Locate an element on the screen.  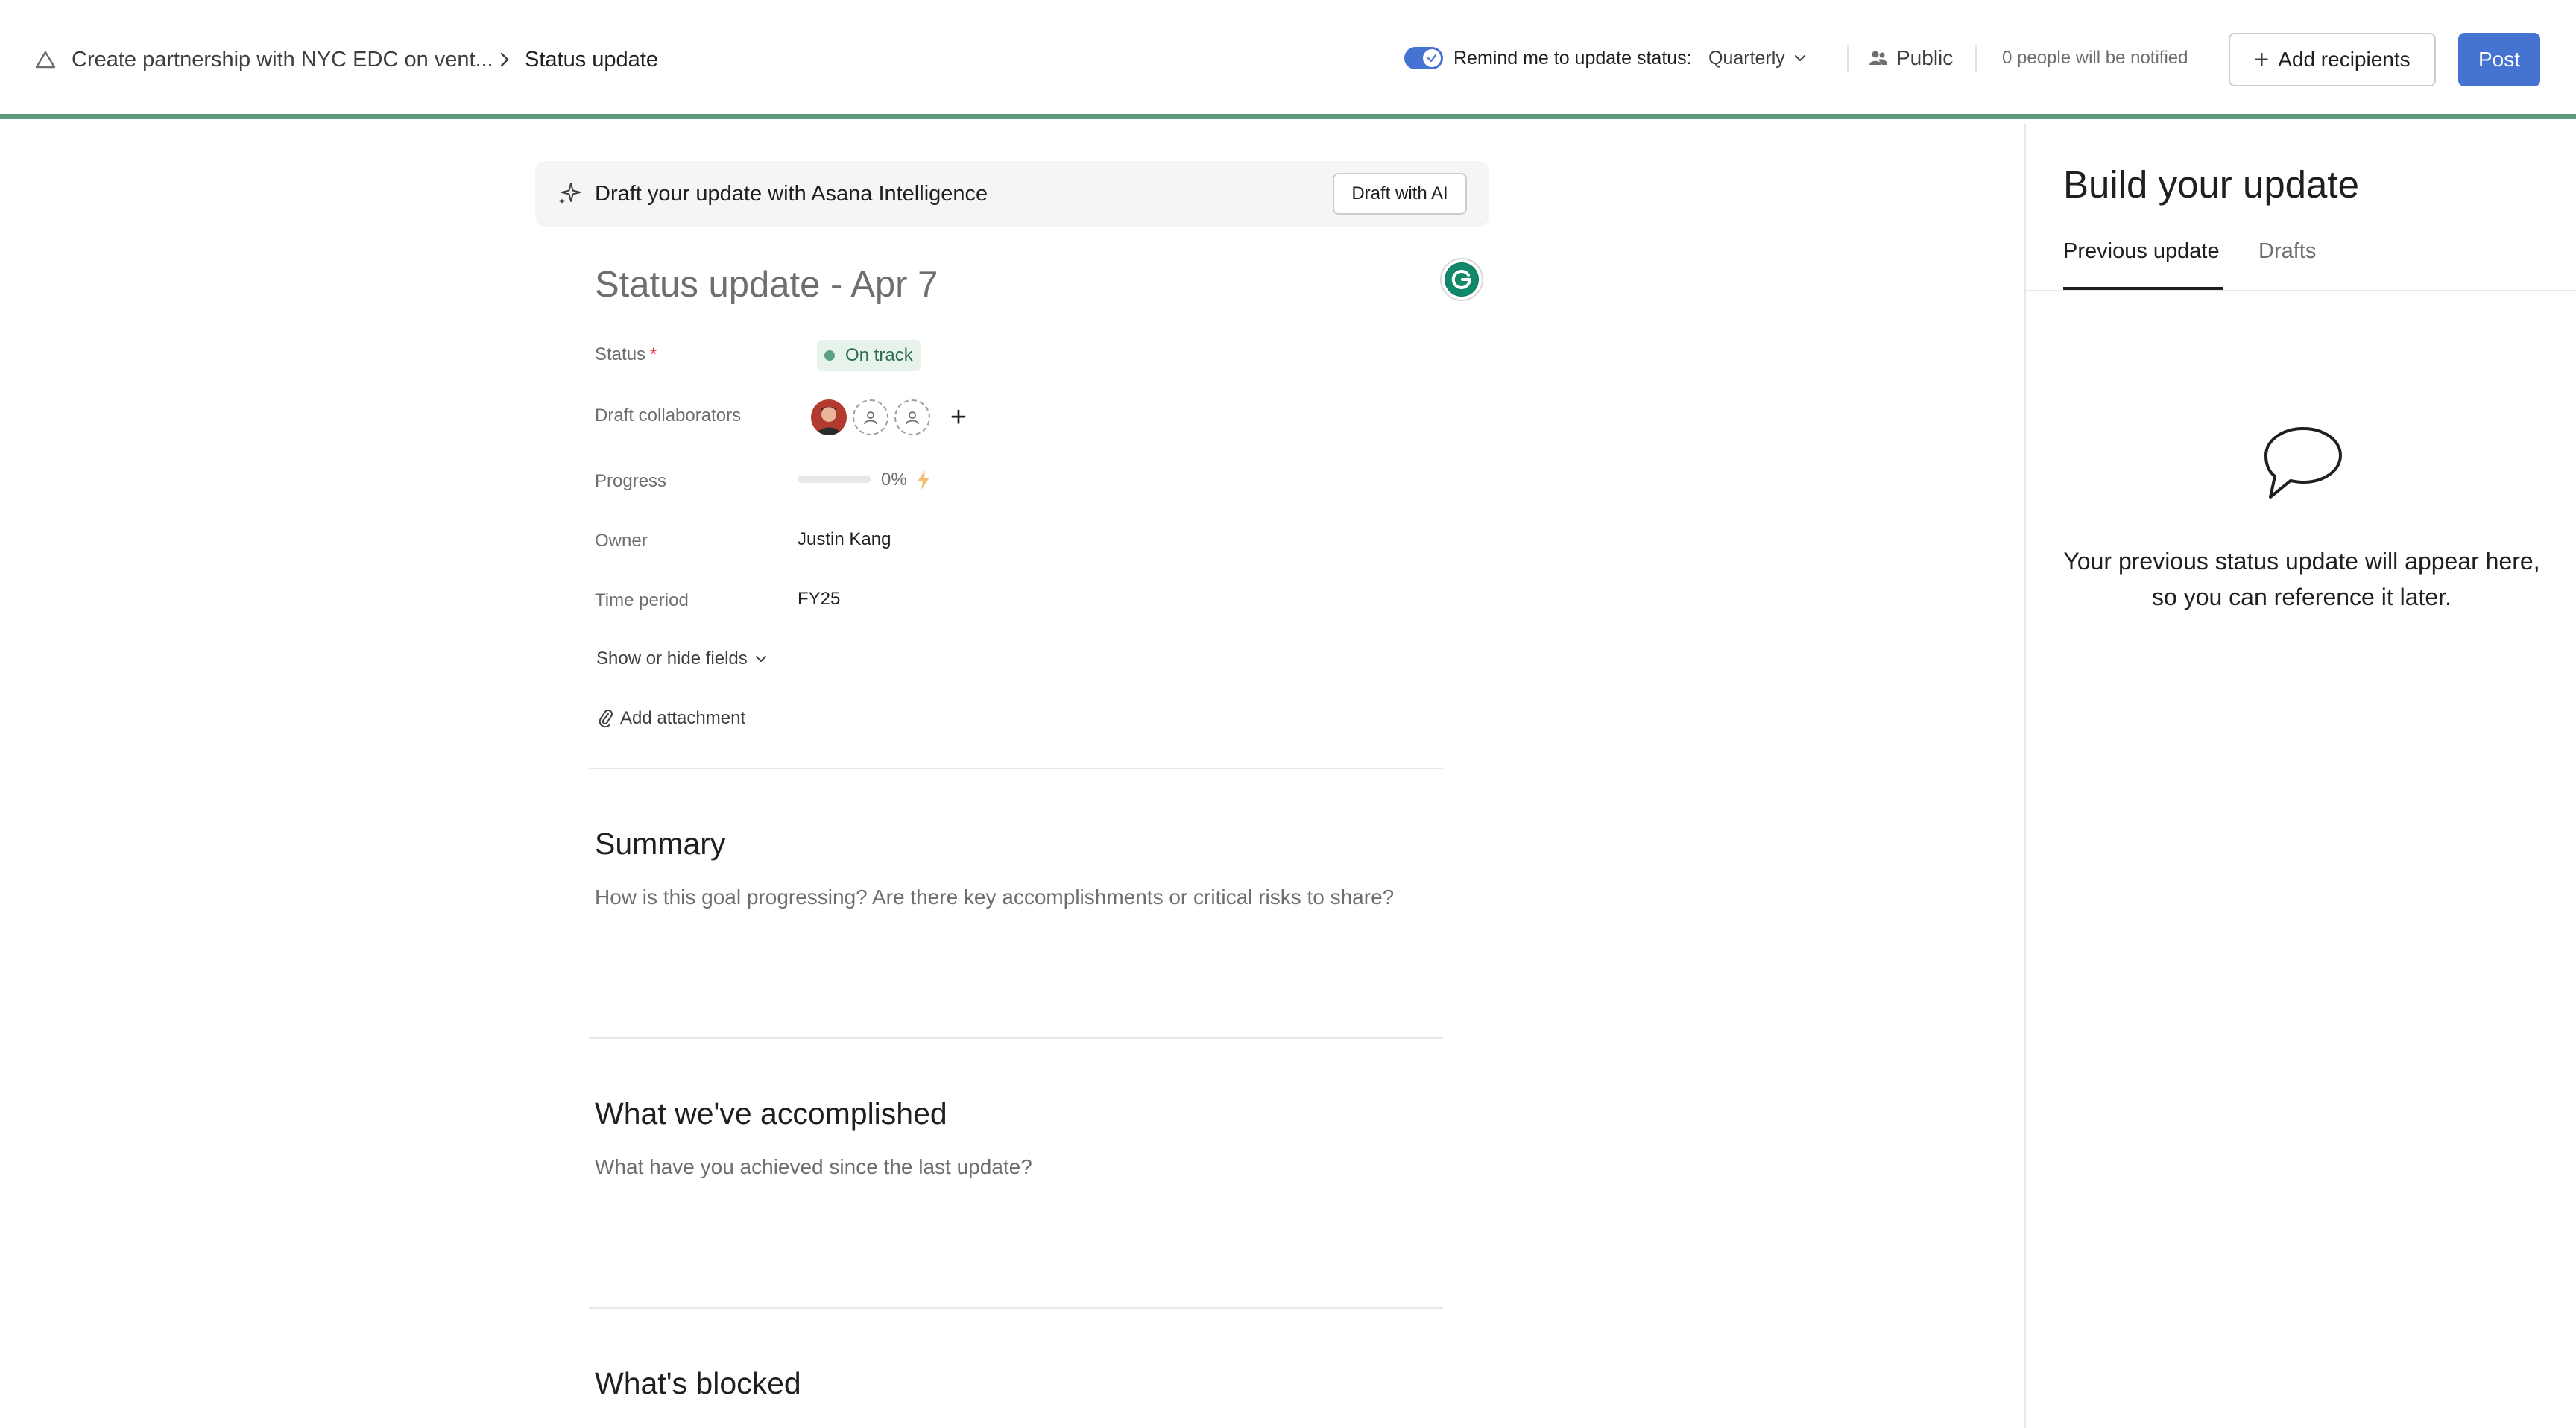
status-dot is located at coordinates (830, 355).